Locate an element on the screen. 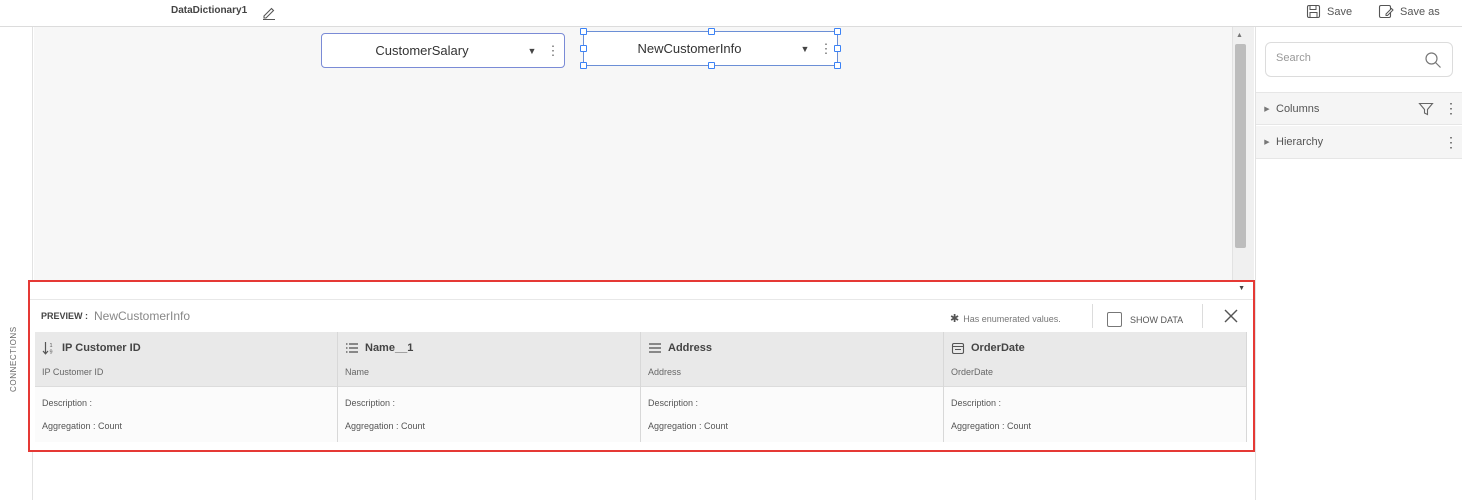  column-name: Address is located at coordinates (690, 348).